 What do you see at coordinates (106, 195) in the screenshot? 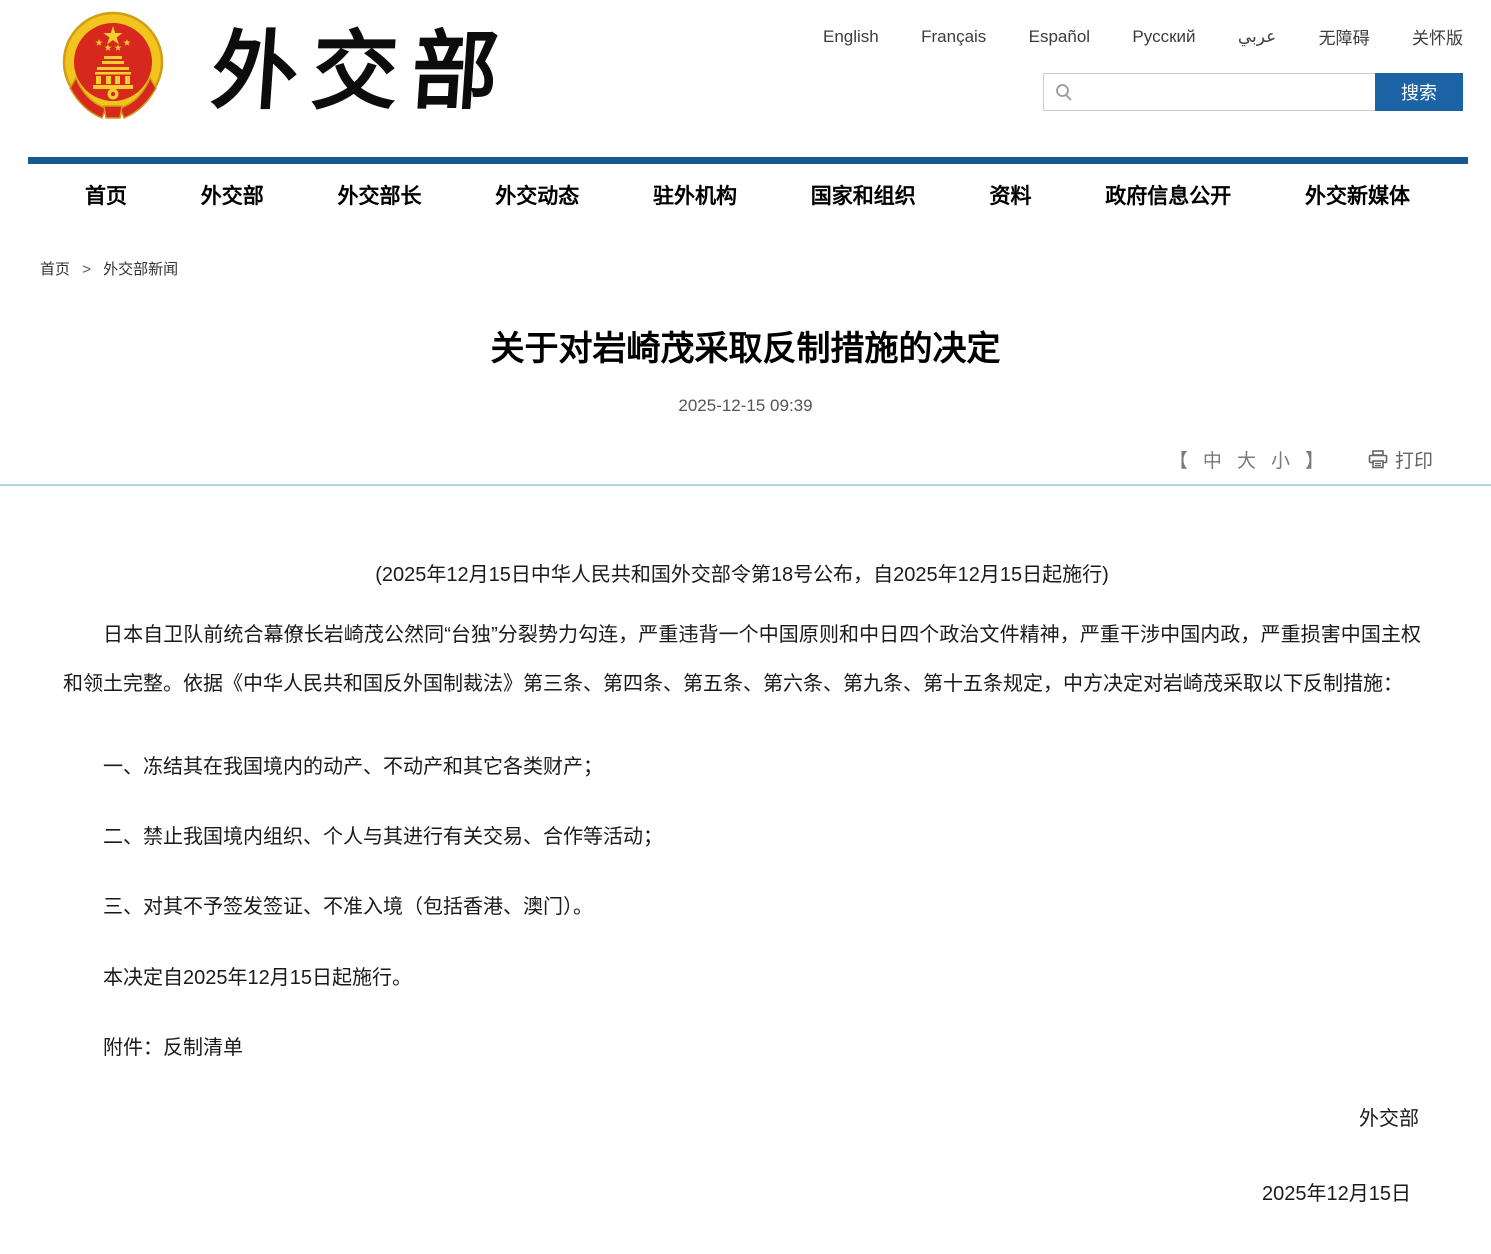
I see `nav-item-home: 首页` at bounding box center [106, 195].